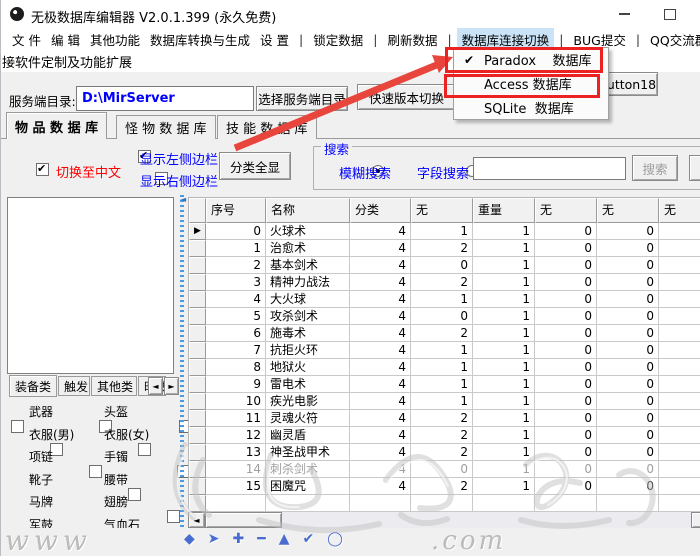 This screenshot has height=556, width=700. Describe the element at coordinates (197, 231) in the screenshot. I see `row-selector: ▶` at that location.